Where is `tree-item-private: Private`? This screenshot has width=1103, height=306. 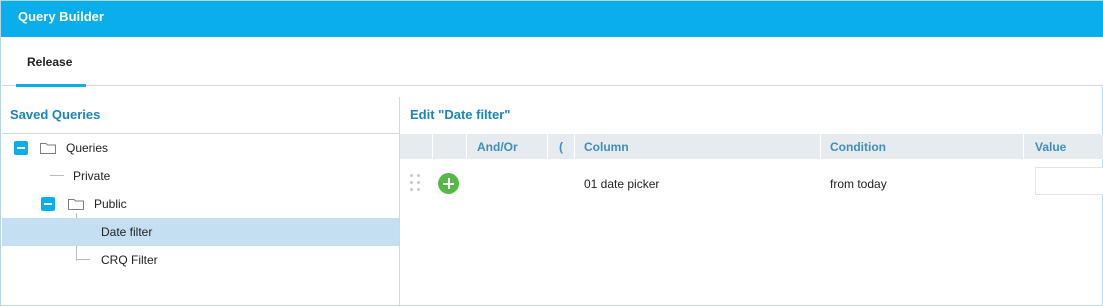 tree-item-private: Private is located at coordinates (200, 176).